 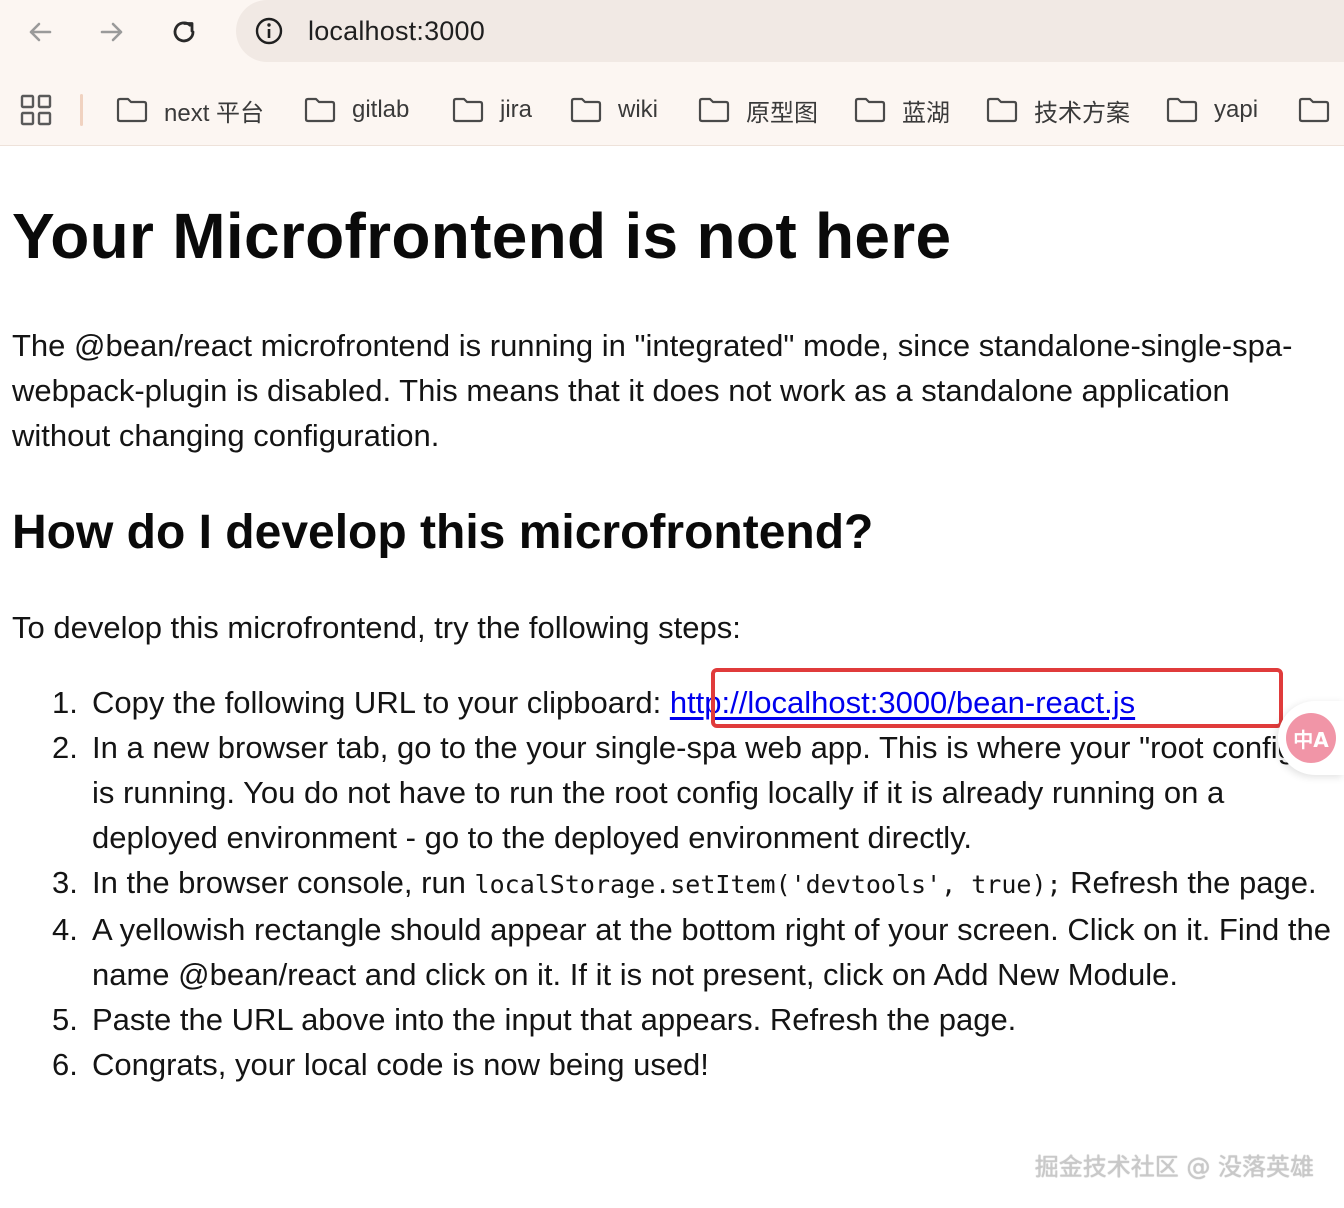 What do you see at coordinates (926, 113) in the screenshot?
I see `bookmark-label: 蓝湖` at bounding box center [926, 113].